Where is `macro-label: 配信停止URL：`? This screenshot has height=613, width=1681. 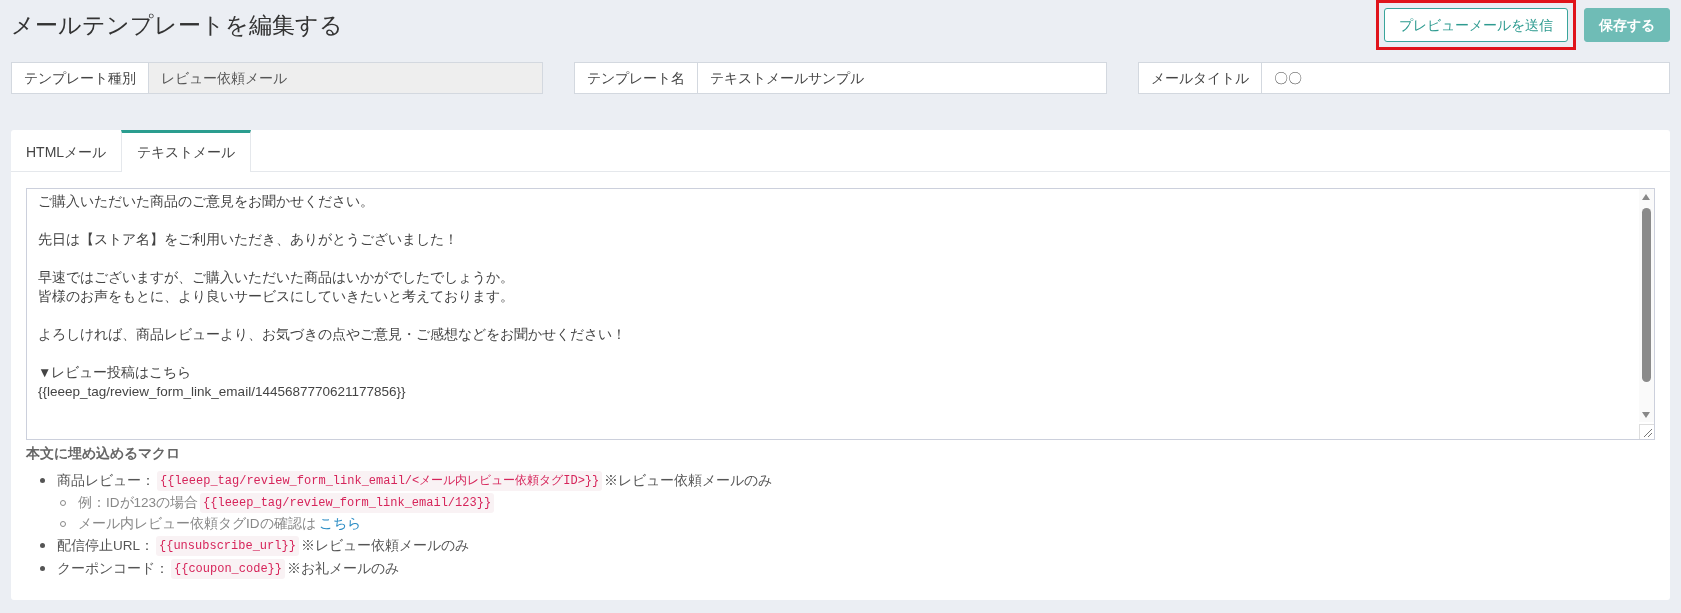
macro-label: 配信停止URL： is located at coordinates (105, 545).